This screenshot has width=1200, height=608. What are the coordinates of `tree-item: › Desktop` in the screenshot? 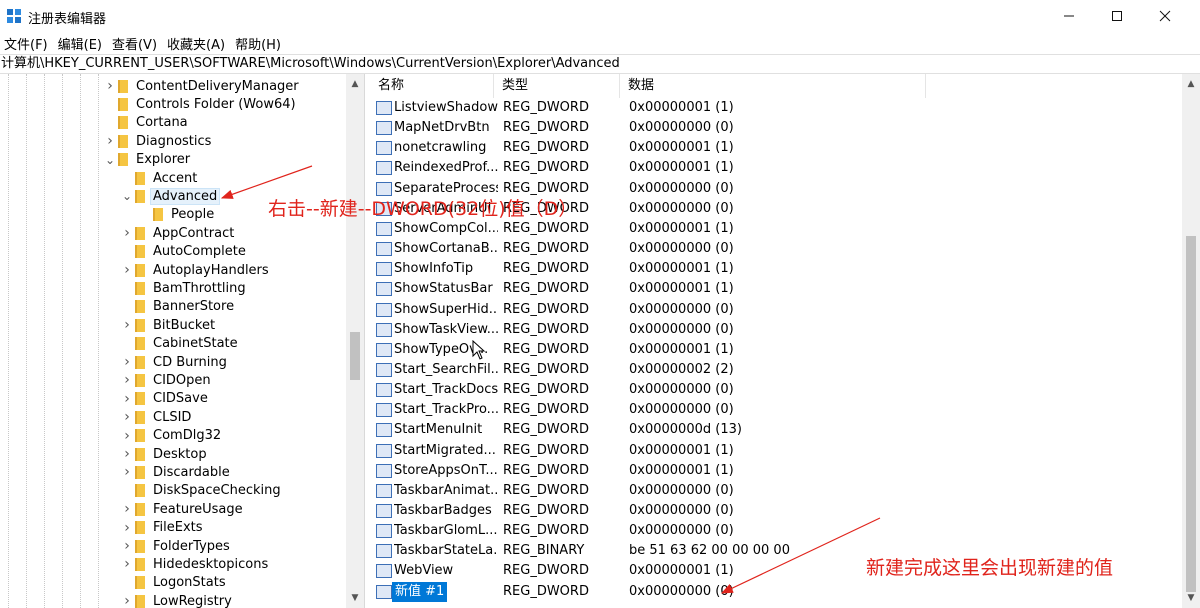 It's located at (165, 454).